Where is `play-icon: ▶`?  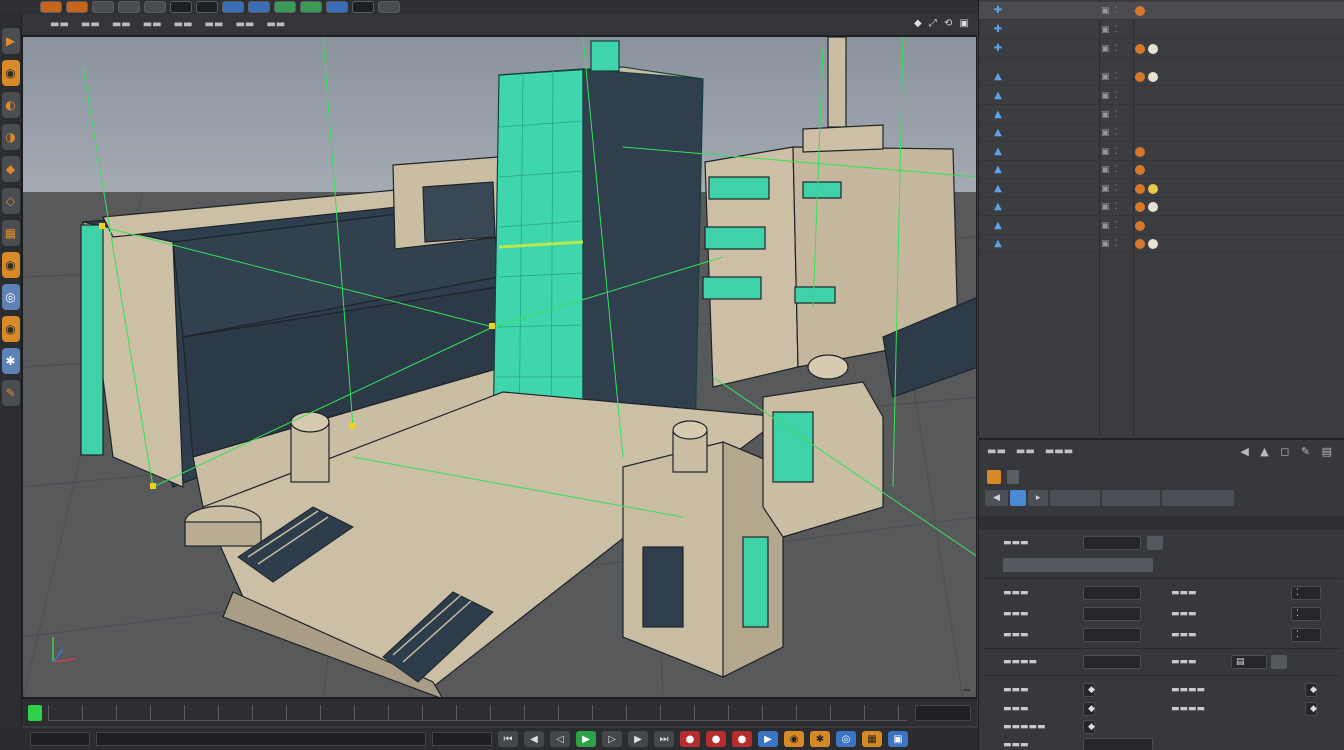 play-icon: ▶ is located at coordinates (586, 739).